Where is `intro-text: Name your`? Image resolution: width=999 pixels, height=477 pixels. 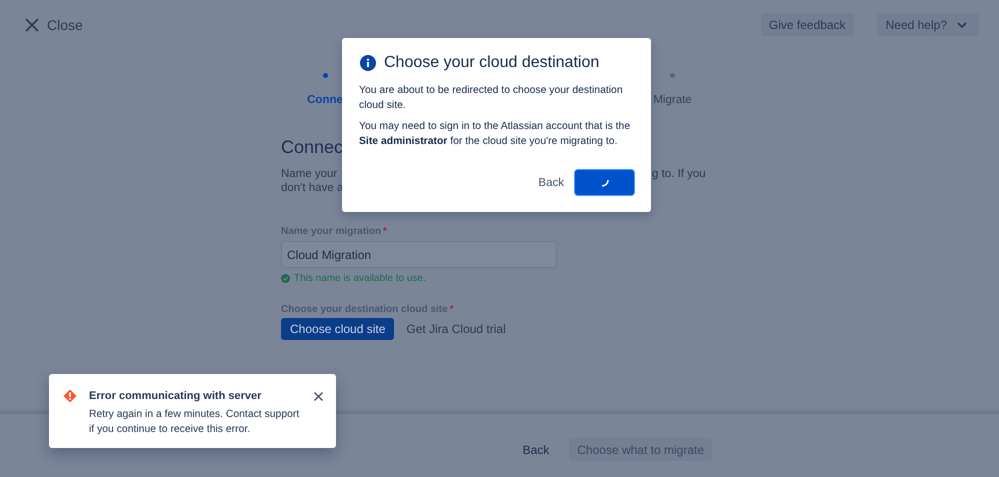
intro-text: Name your is located at coordinates (309, 174).